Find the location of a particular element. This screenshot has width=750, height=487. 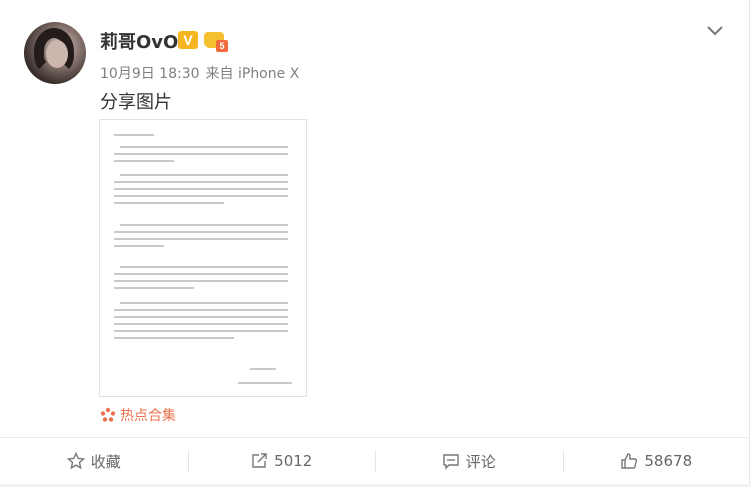

avatar is located at coordinates (55, 53).